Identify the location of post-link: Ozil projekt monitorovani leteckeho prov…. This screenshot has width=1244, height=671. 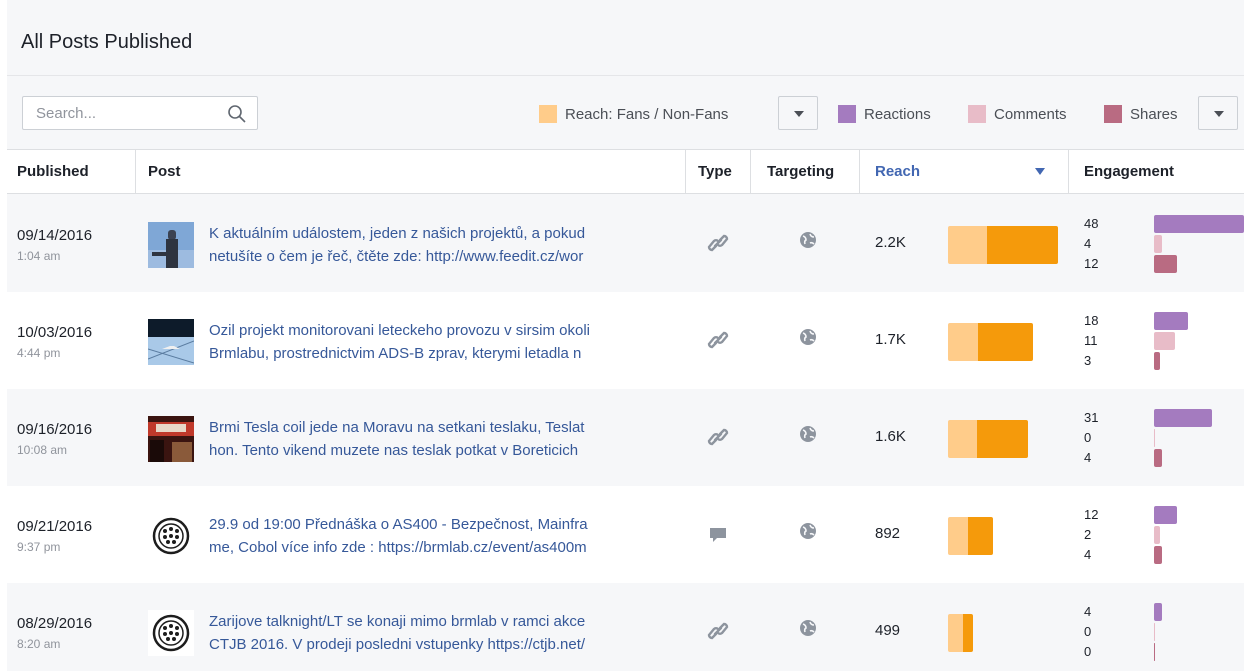
(444, 343).